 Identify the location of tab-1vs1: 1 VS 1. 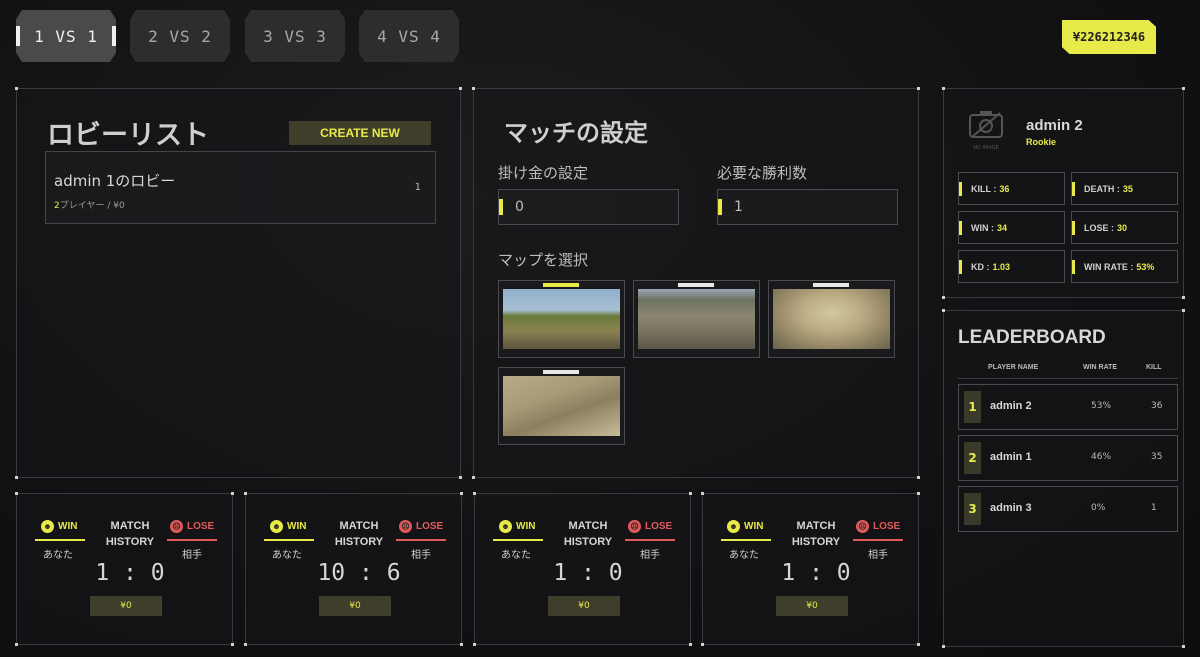
(66, 36).